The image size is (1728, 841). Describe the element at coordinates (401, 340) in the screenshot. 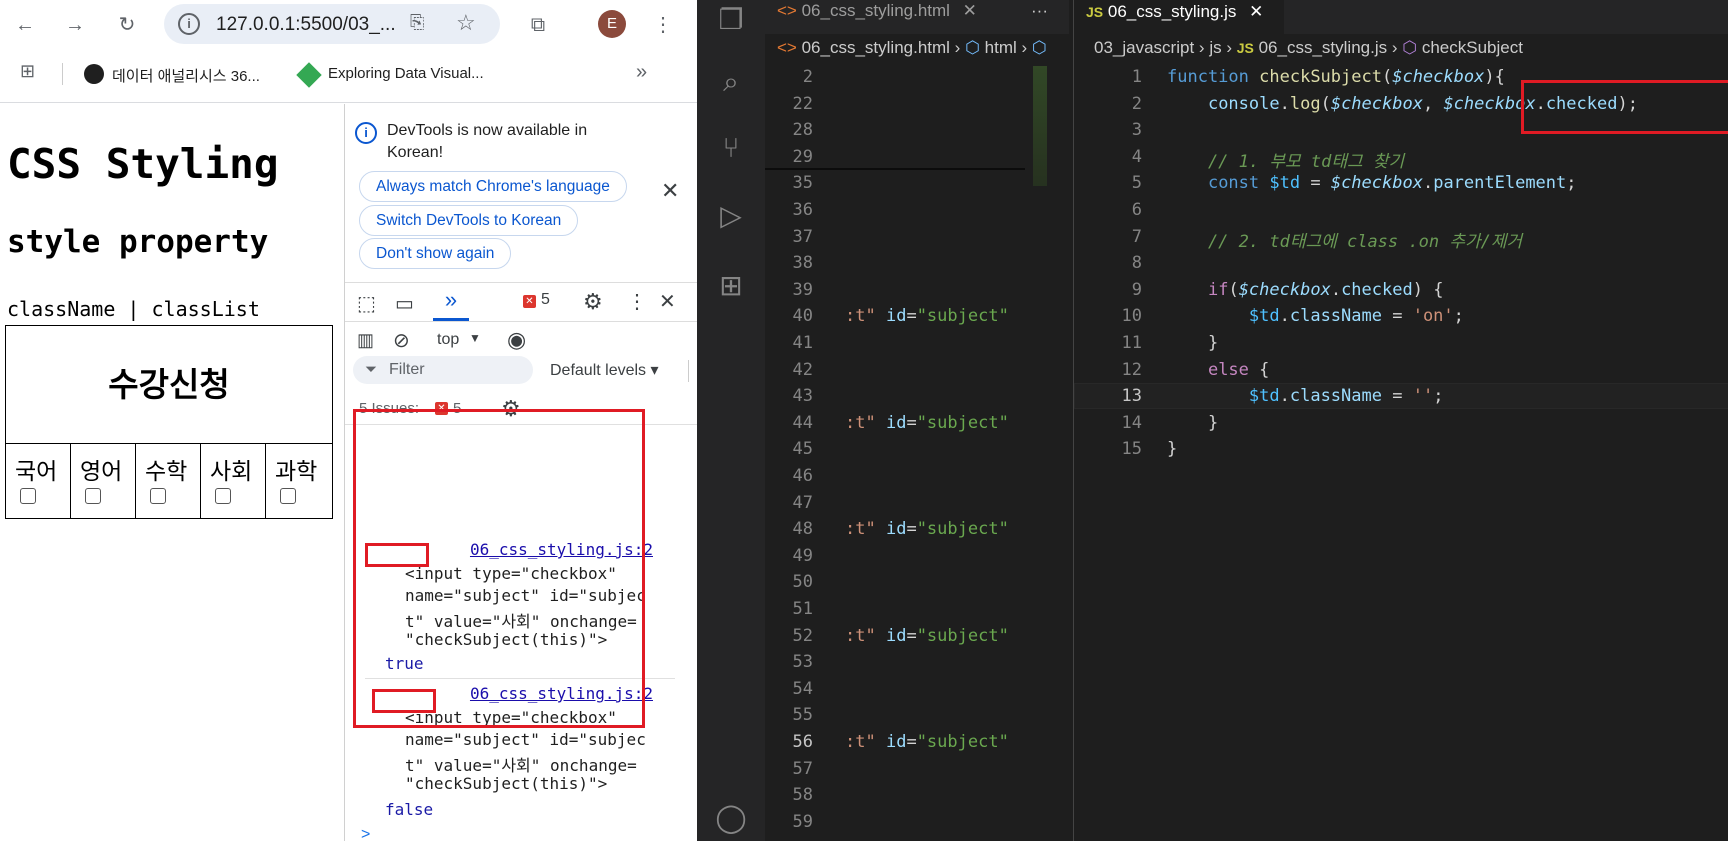

I see `clear-console-icon: ⊘` at that location.